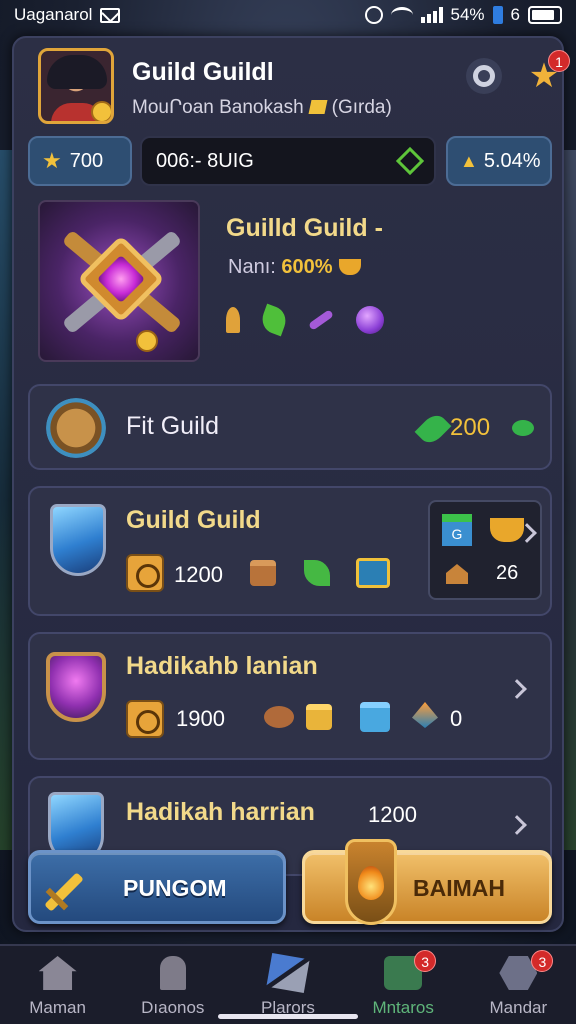 The height and width of the screenshot is (1024, 576). Describe the element at coordinates (205, 160) in the screenshot. I see `guild-code: 006:- 8UIG` at that location.